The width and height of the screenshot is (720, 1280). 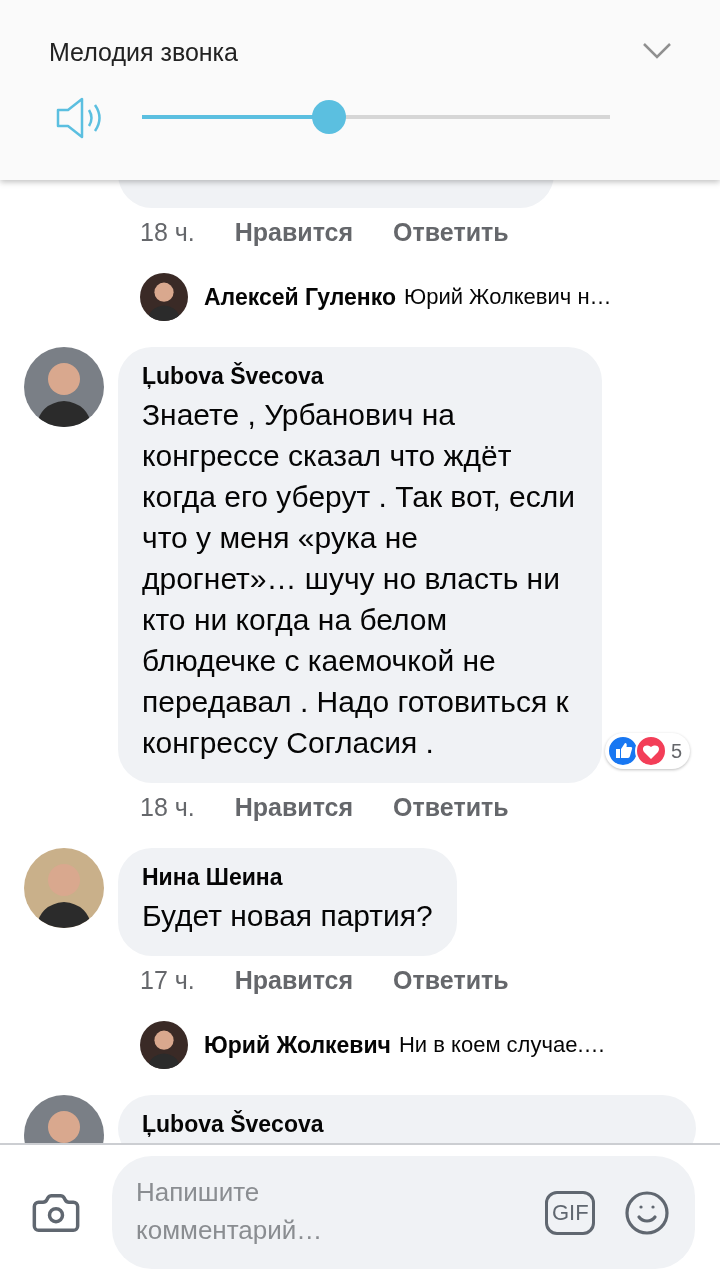 I want to click on emoji-icon, so click(x=647, y=1212).